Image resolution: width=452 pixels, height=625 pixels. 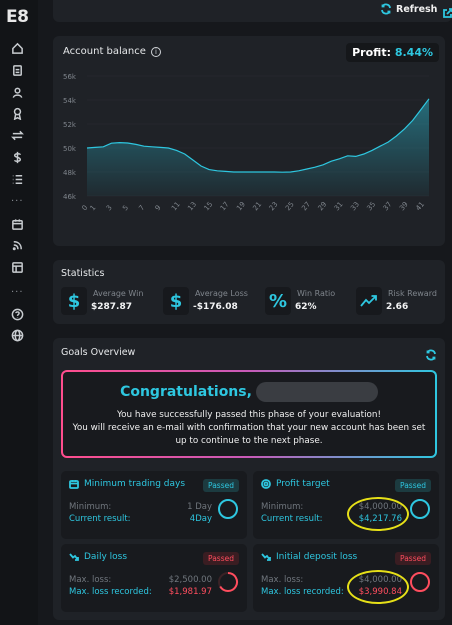 I want to click on x-tick-label: 41, so click(x=420, y=206).